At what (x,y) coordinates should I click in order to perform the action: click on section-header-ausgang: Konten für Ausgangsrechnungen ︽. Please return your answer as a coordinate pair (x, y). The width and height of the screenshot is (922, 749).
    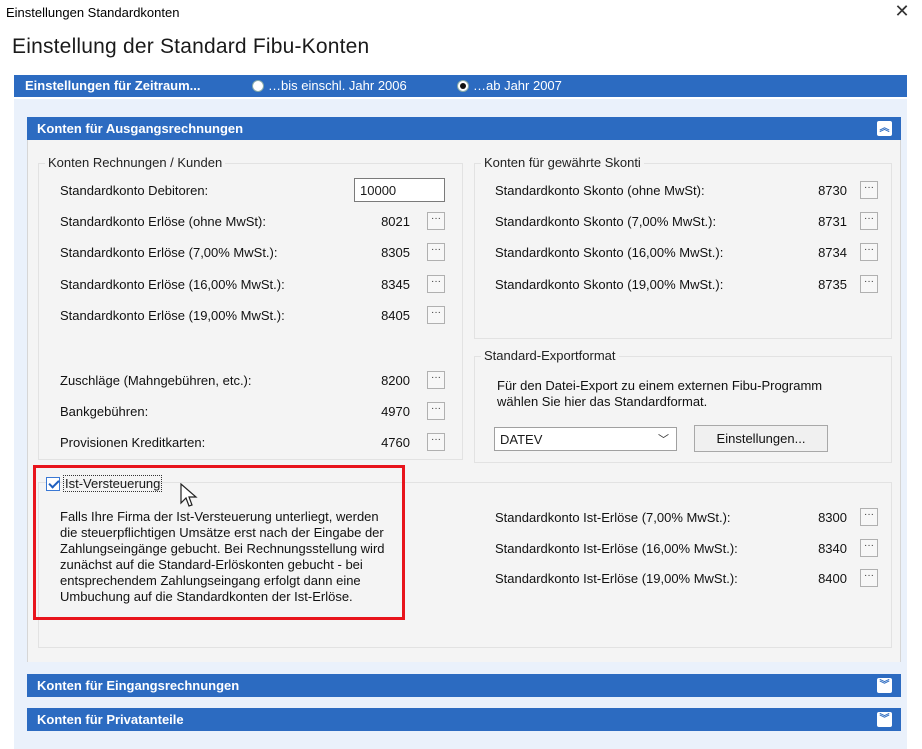
    Looking at the image, I should click on (464, 128).